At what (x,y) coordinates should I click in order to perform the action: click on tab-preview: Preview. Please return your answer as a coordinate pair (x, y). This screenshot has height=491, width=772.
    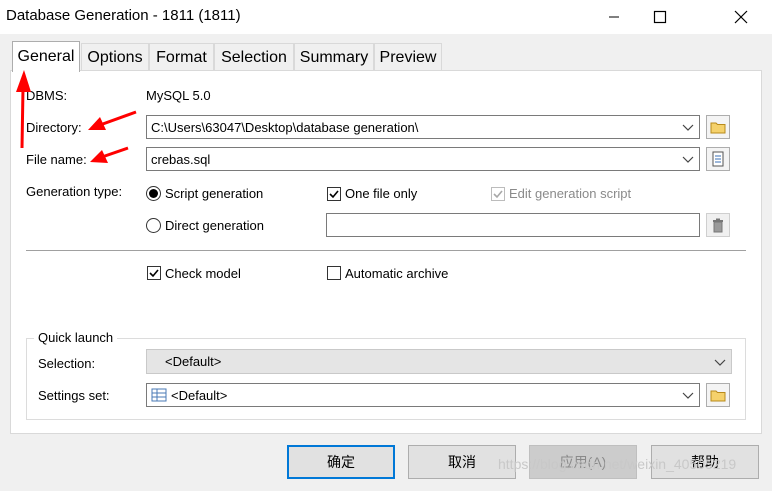
    Looking at the image, I should click on (408, 57).